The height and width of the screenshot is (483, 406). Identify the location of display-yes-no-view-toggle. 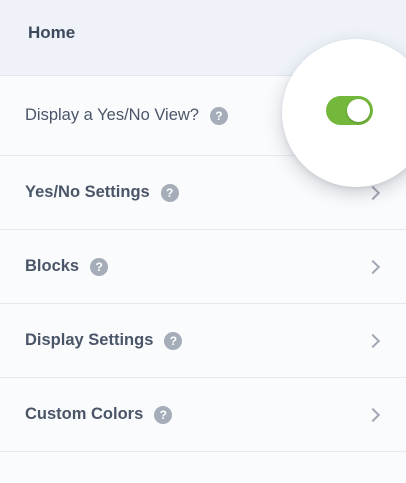
(349, 110).